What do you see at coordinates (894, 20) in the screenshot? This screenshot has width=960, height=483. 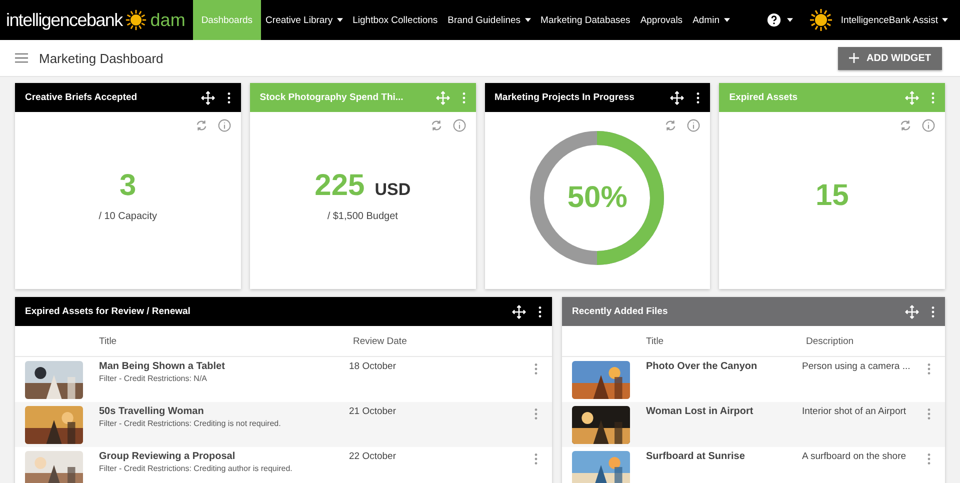 I see `user-menu: IntelligenceBank Assist` at bounding box center [894, 20].